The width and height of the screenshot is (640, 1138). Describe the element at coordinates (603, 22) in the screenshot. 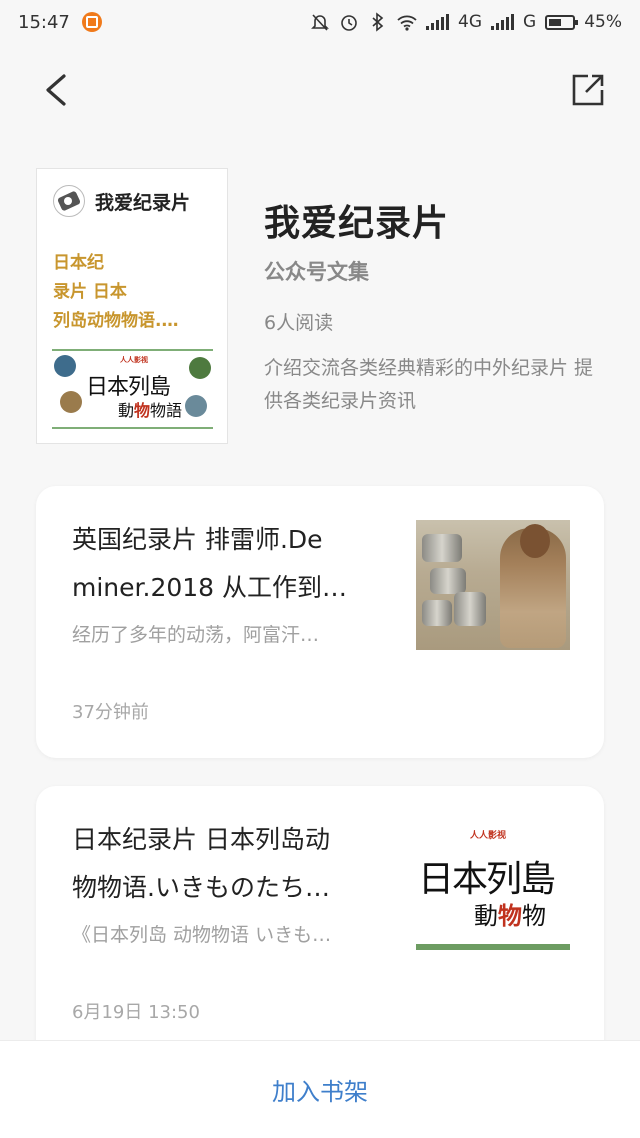

I see `battery-percent: 45%` at that location.